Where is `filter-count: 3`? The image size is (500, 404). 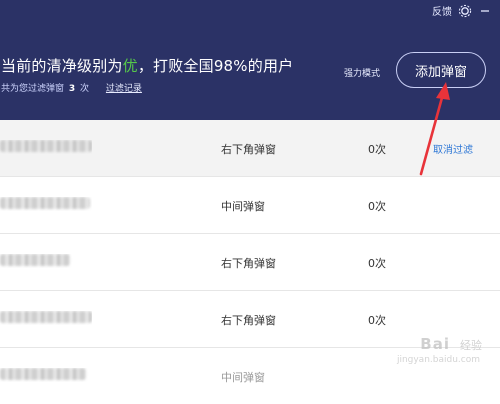
filter-count: 3 is located at coordinates (72, 89).